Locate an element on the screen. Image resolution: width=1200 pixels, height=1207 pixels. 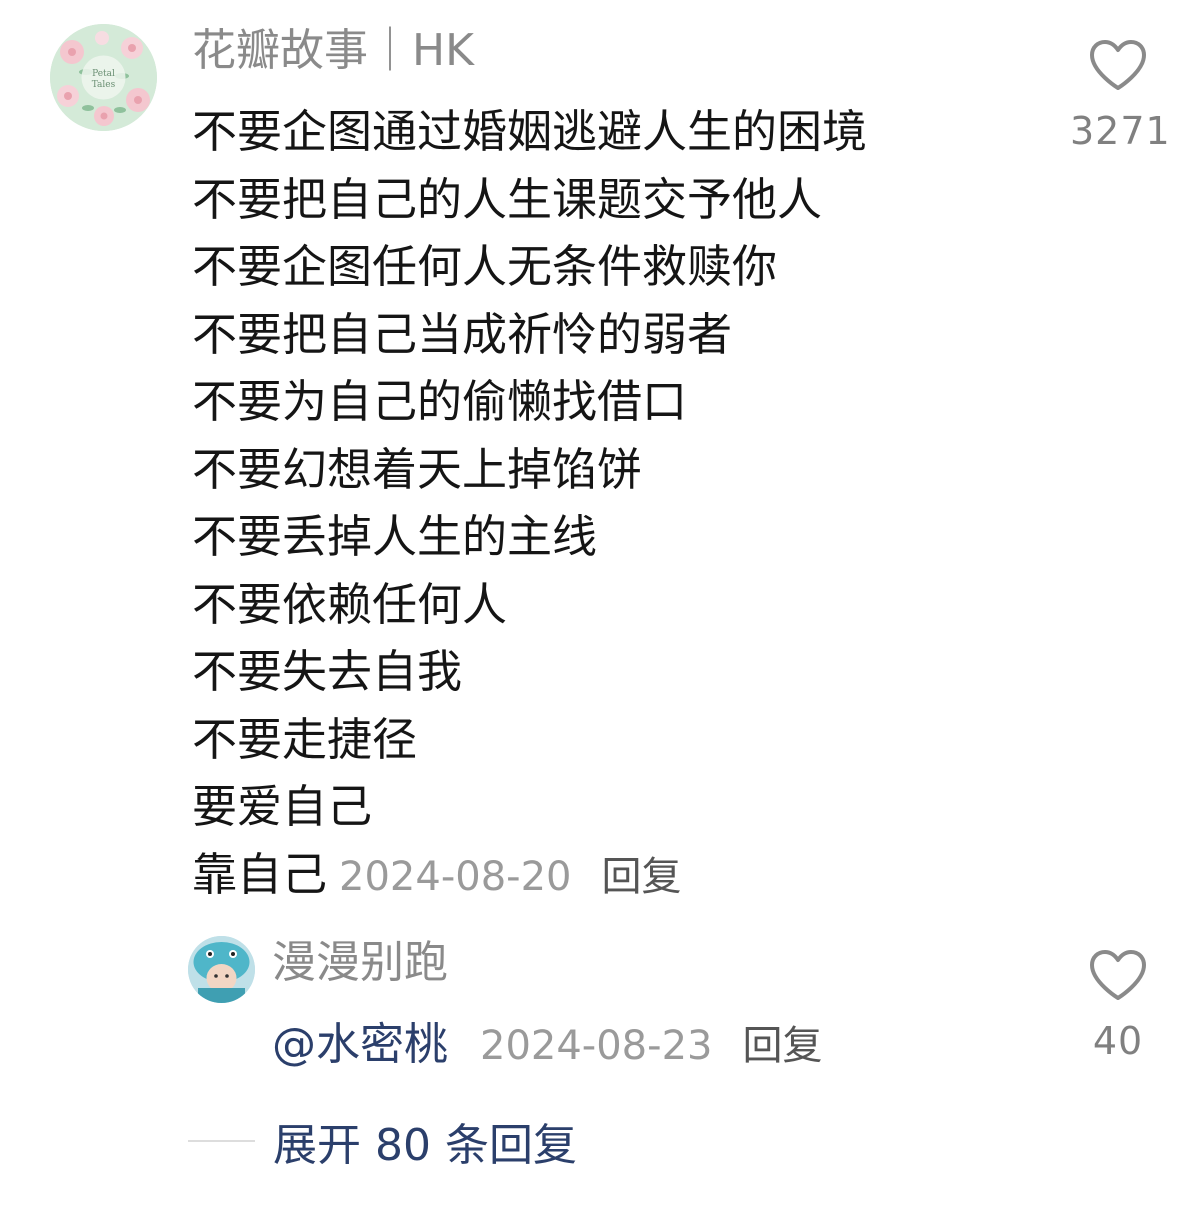
comment-line: 靠自己 2024-08-20 回复 is located at coordinates (627, 875).